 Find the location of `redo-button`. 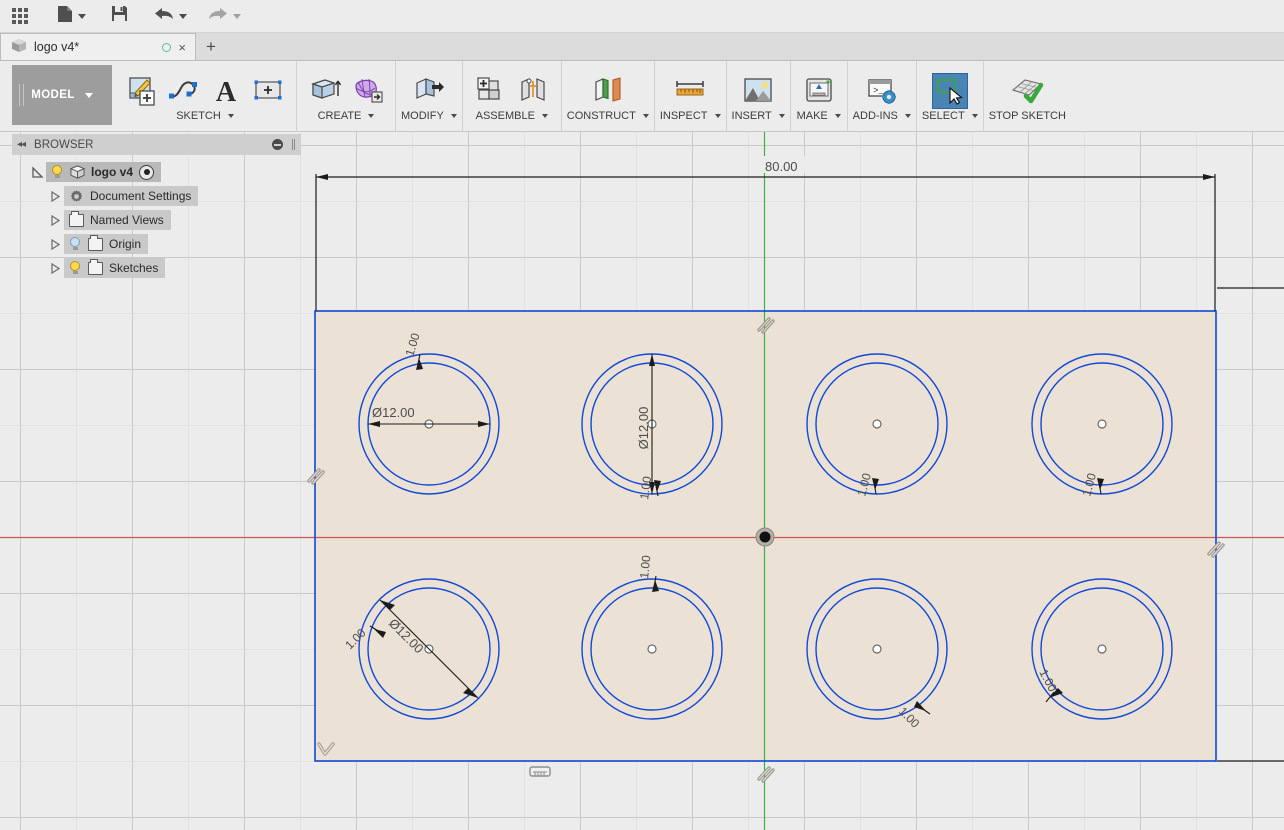

redo-button is located at coordinates (224, 16).